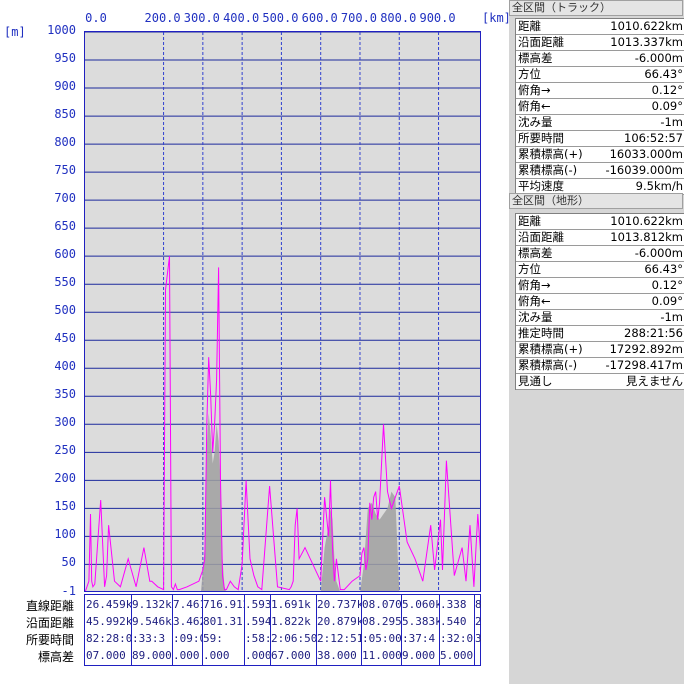 The height and width of the screenshot is (684, 684). I want to click on segment-cell: :37:4, so click(419, 638).